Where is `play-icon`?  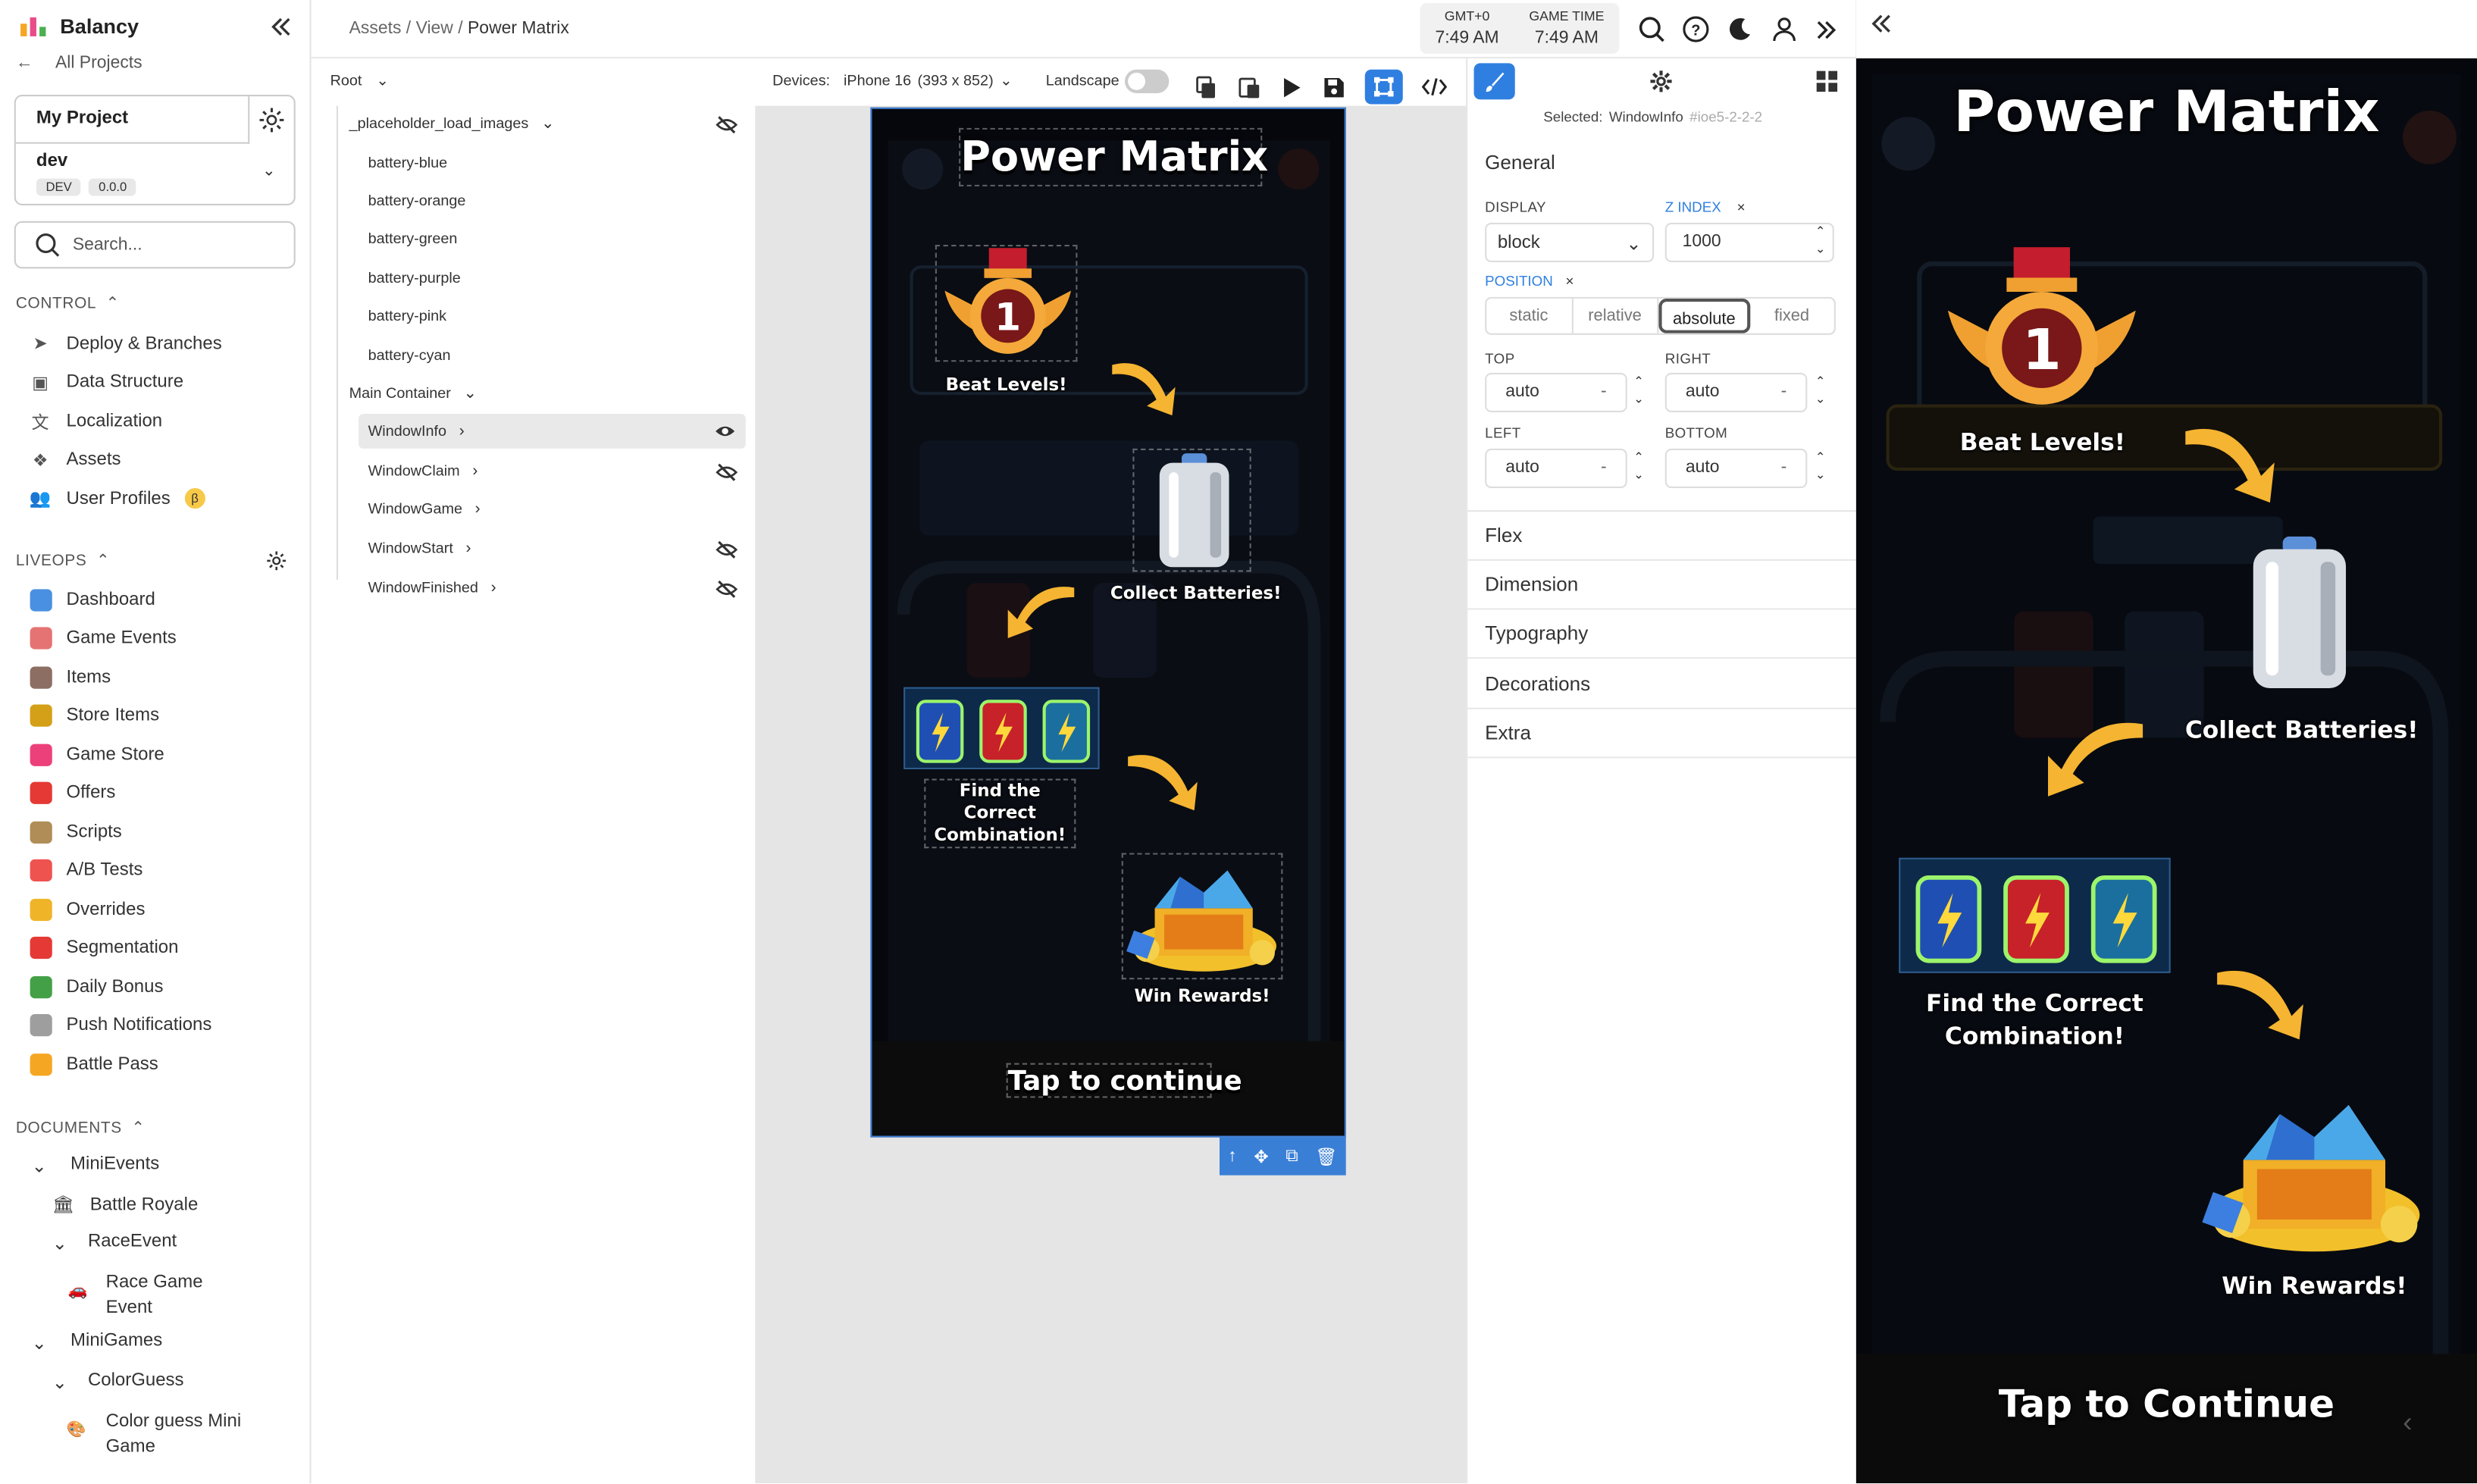
play-icon is located at coordinates (1291, 87).